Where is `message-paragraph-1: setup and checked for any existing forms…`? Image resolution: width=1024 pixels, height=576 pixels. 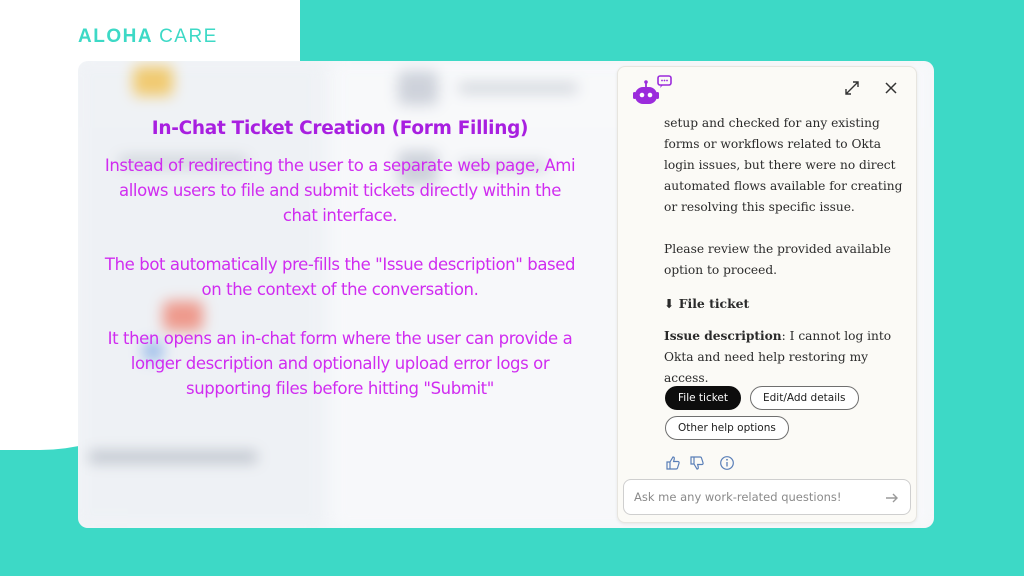
message-paragraph-1: setup and checked for any existing forms… is located at coordinates (783, 165).